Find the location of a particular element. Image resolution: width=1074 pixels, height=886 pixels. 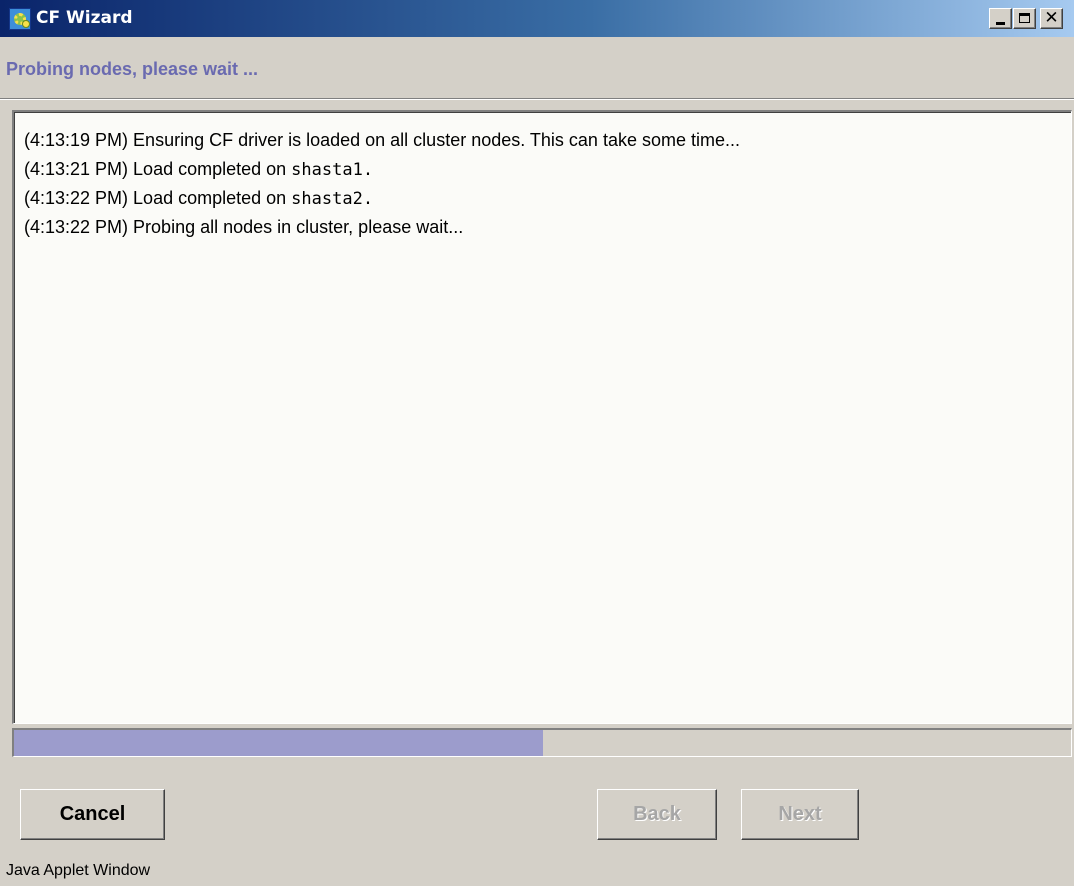

maximize-button is located at coordinates (1024, 18).